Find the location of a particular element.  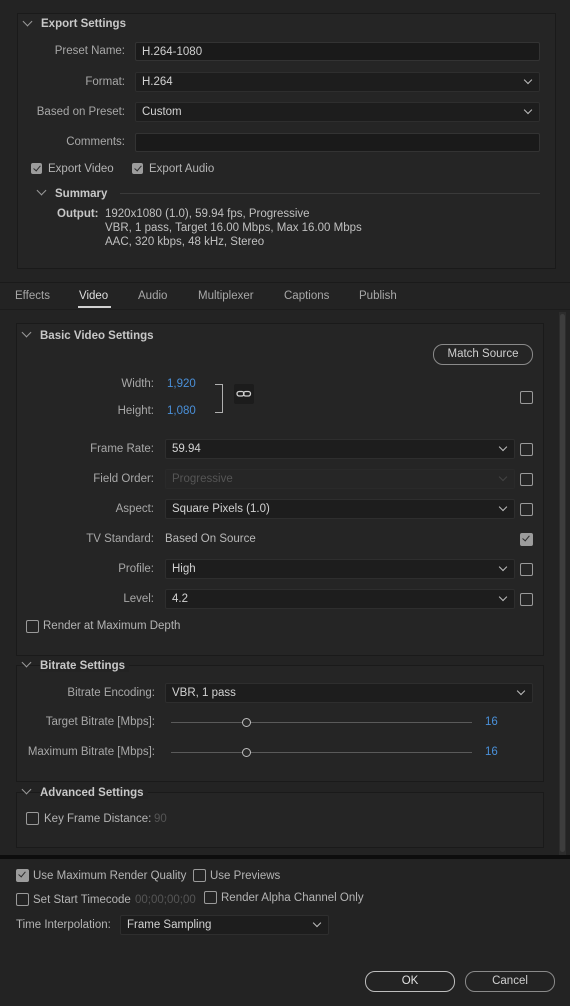

preset-name-label: Preset Name: is located at coordinates (89, 51).